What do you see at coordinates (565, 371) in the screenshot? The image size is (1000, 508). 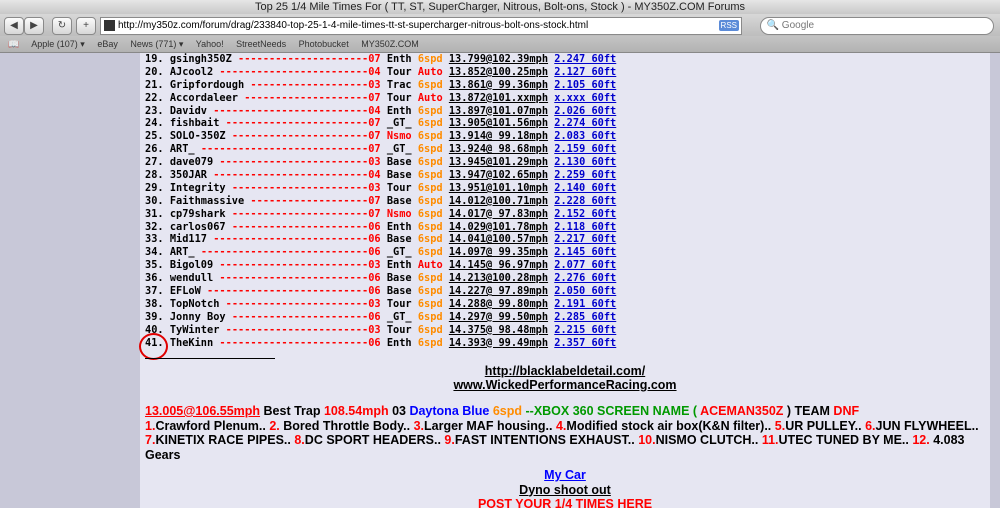 I see `blacklabel-link: http://blacklabeldetail.com/` at bounding box center [565, 371].